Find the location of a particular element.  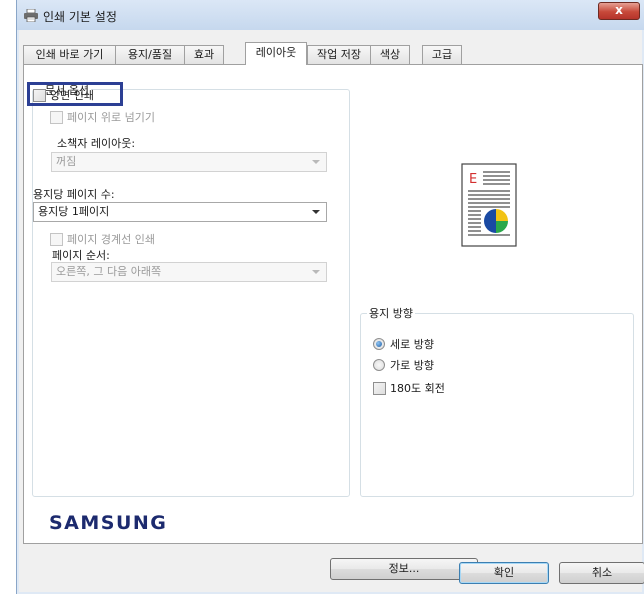

ok-button: 확인 is located at coordinates (504, 573).